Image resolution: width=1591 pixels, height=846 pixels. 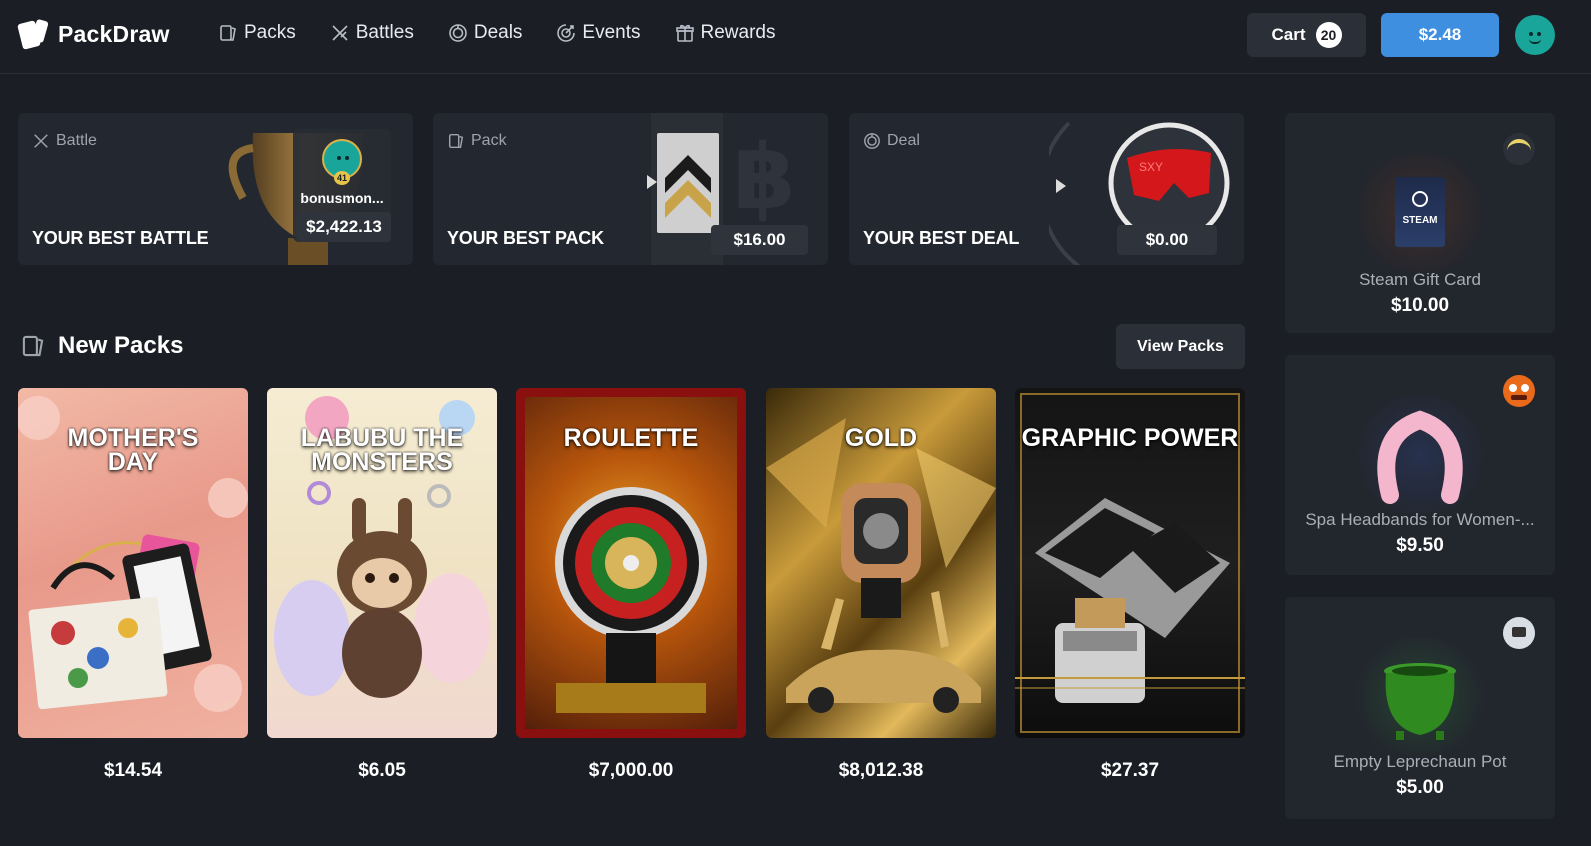 I want to click on best-pack-card: ฿ Pack $16.00 YOUR BEST PACK, so click(x=630, y=189).